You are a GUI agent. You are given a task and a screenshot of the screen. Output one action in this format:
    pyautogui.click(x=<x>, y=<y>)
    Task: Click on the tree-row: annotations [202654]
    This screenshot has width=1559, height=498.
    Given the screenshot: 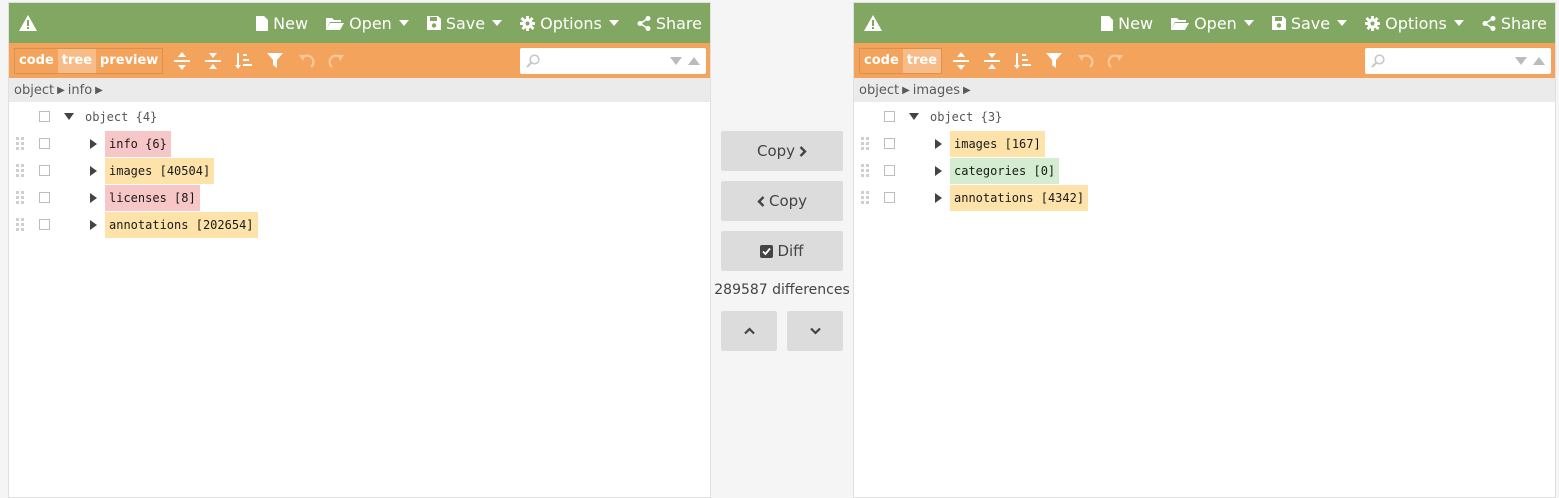 What is the action you would take?
    pyautogui.click(x=359, y=224)
    